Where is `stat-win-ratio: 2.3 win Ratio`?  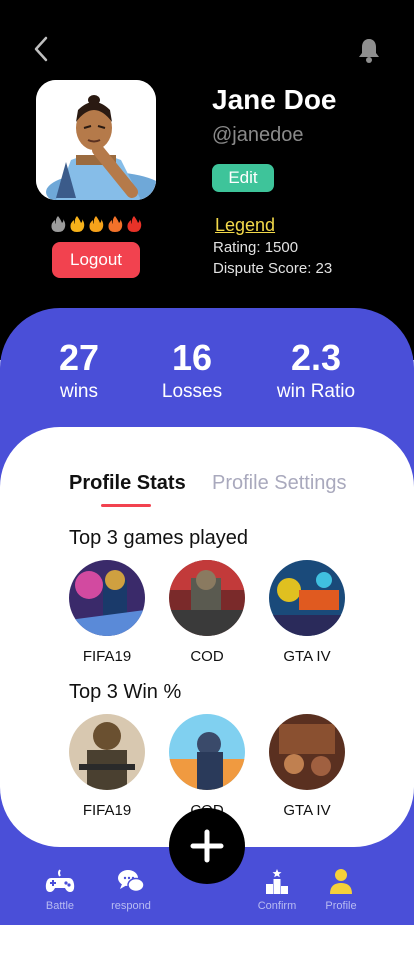
stat-win-ratio: 2.3 win Ratio is located at coordinates (316, 372).